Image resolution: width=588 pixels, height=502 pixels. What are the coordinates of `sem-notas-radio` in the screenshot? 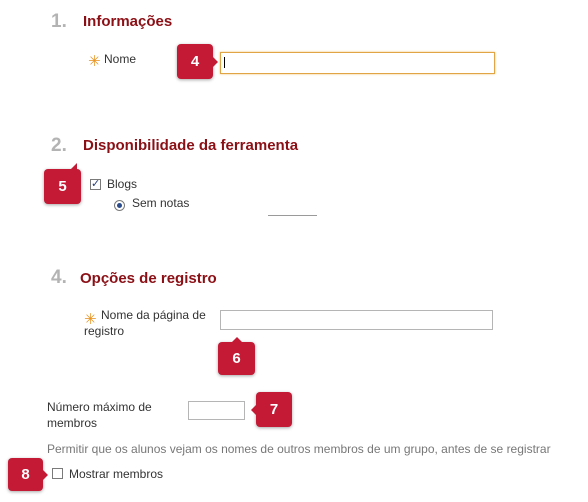 It's located at (119, 205).